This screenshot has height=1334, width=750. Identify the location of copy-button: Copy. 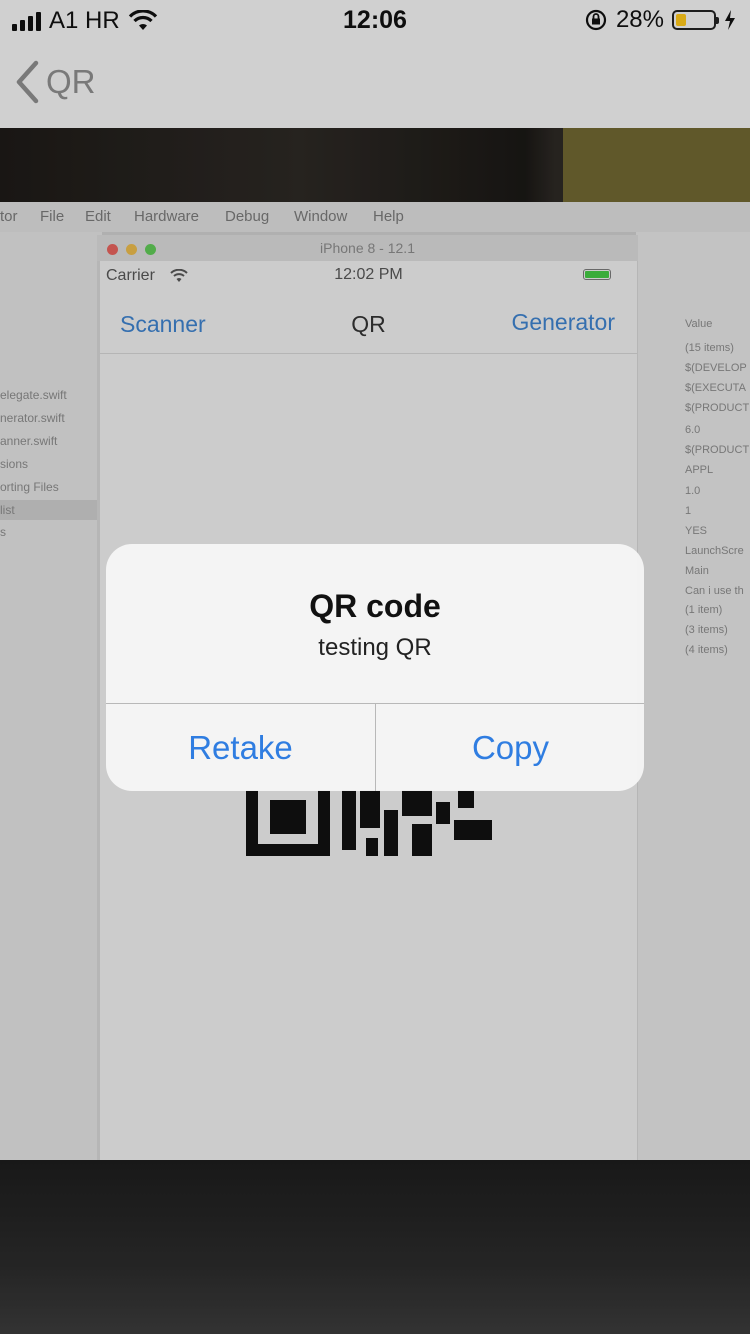
(510, 747).